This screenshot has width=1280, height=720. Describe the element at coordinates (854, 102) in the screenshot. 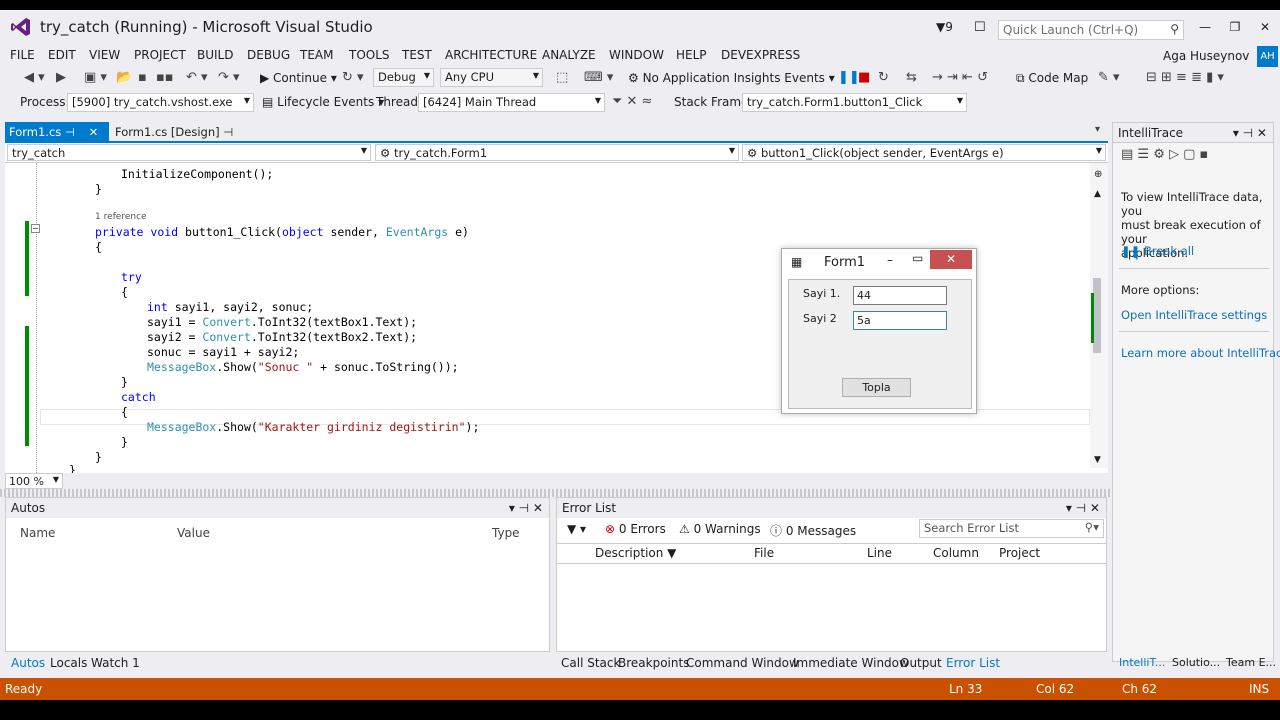

I see `stack-frame-select: try_catch.Form1.button1_Click ▼` at that location.